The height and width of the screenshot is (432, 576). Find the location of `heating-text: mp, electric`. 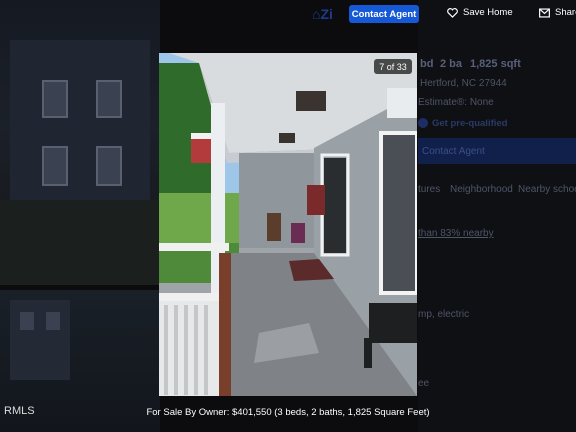

heating-text: mp, electric is located at coordinates (444, 314).